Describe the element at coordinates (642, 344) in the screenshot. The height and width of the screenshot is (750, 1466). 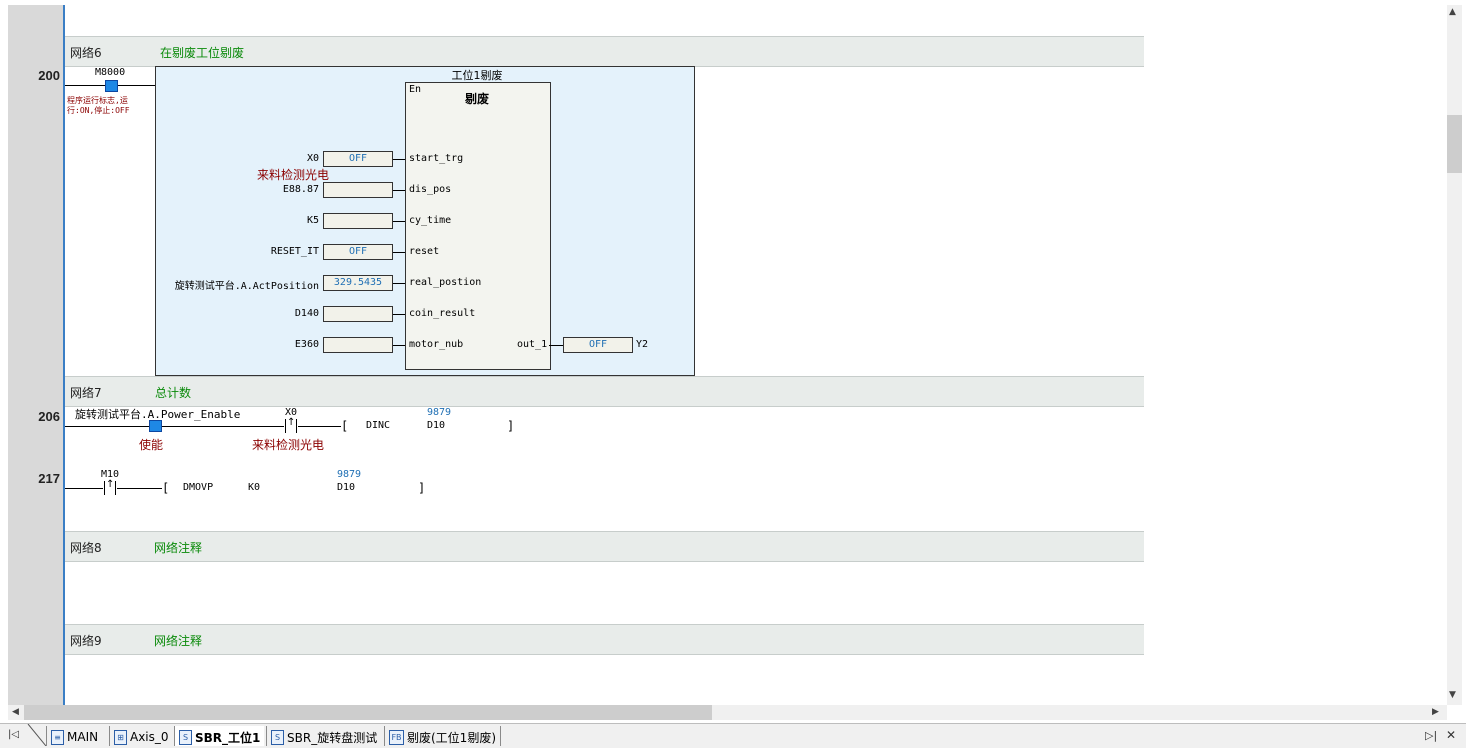
I see `output-operand: Y2` at that location.